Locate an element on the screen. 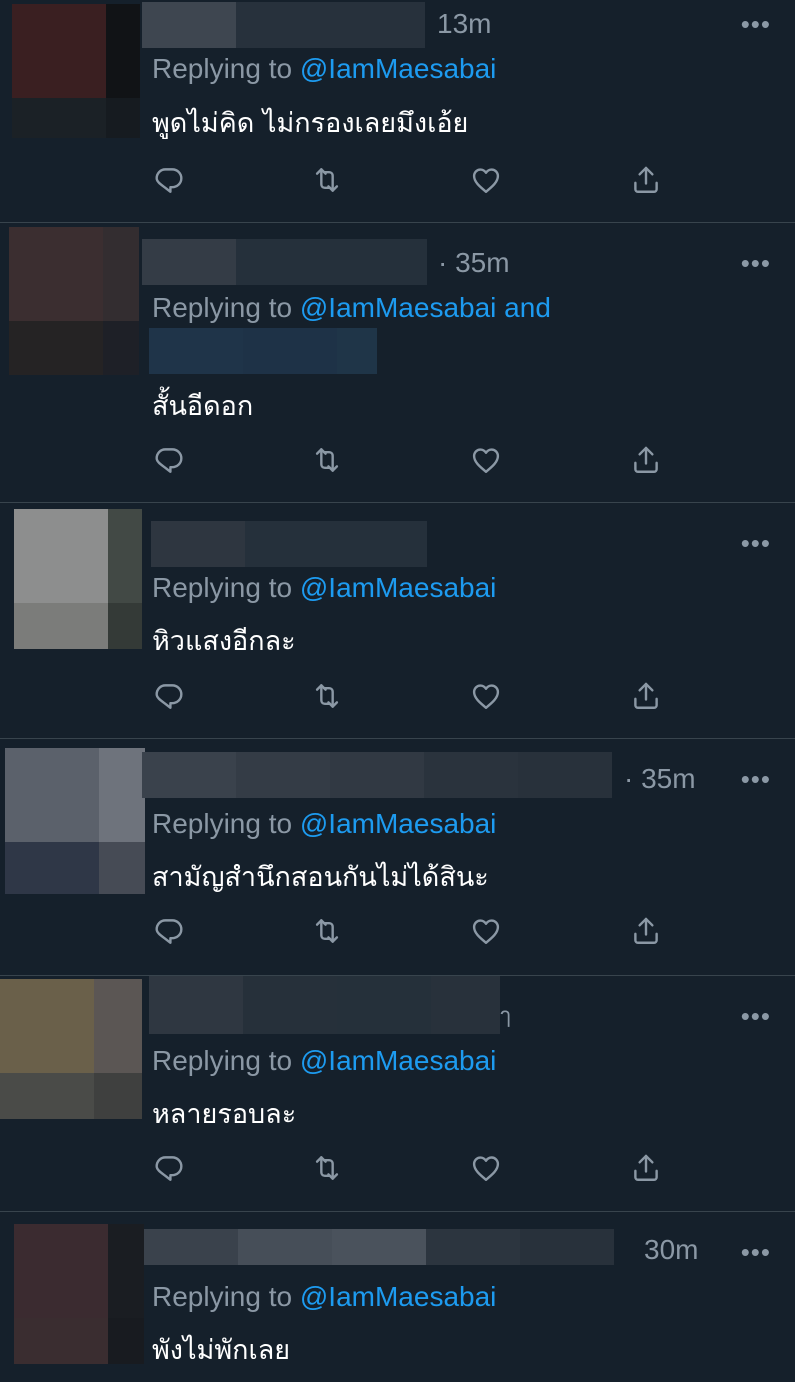 Image resolution: width=795 pixels, height=1382 pixels. tweet-text: หลายรอบละ is located at coordinates (224, 1114).